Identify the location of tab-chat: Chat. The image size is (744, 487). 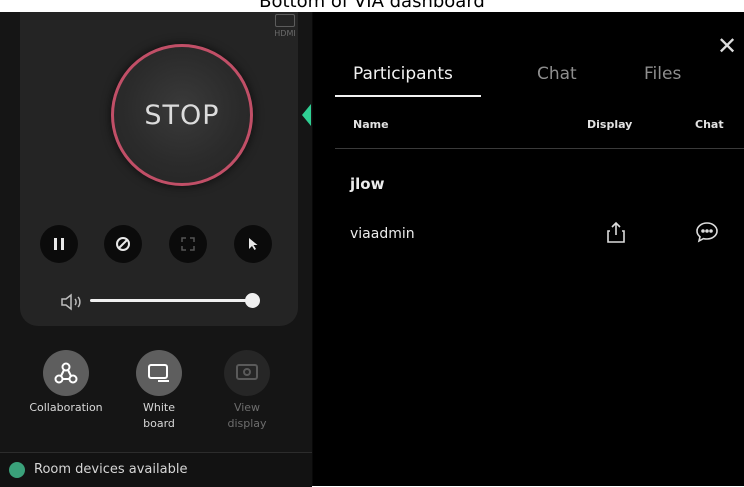
(557, 74).